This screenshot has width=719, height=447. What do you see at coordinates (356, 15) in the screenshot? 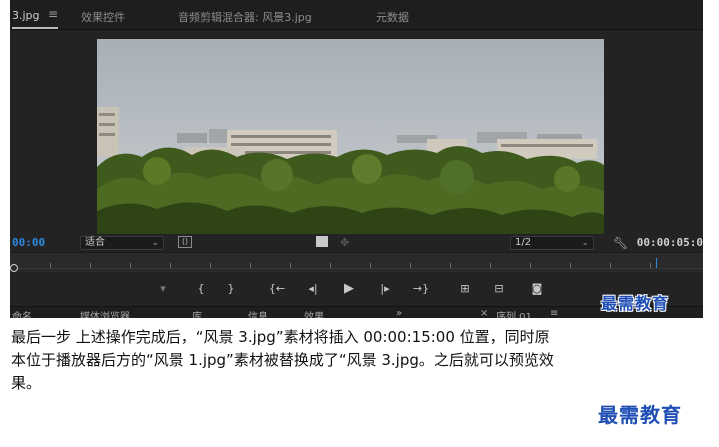
I see `panel-tab-bar: 3.jpg ≡ 效果控件 音频剪辑混合器: 风景3.jpg 元数据` at bounding box center [356, 15].